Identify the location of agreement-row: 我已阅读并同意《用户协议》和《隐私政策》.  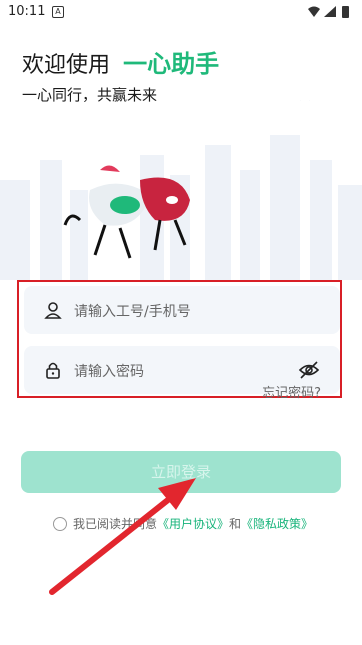
(183, 523).